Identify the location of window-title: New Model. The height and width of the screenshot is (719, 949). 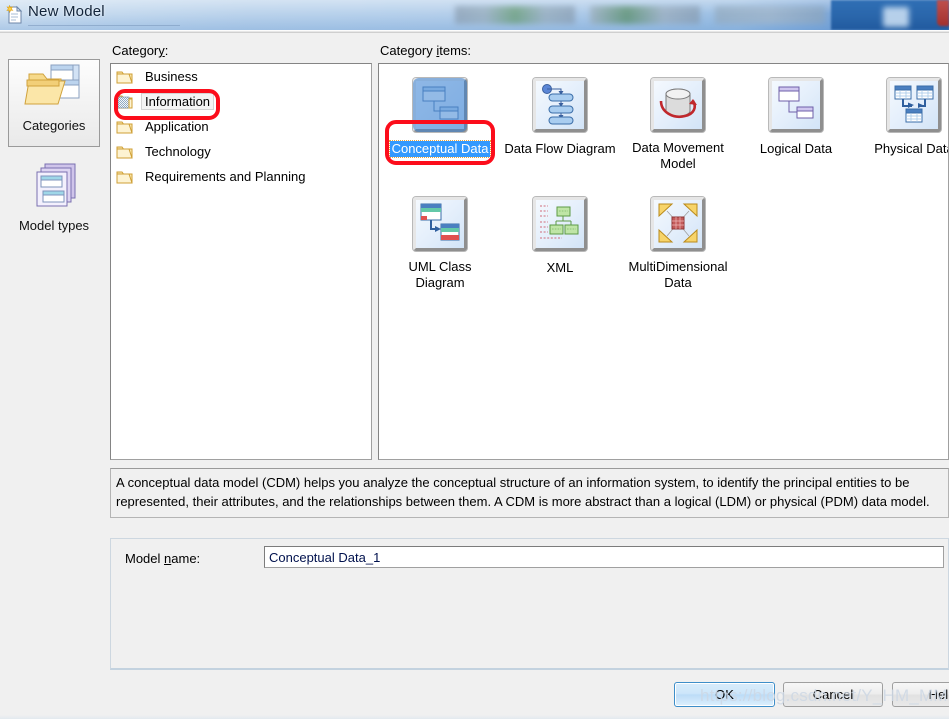
(66, 11).